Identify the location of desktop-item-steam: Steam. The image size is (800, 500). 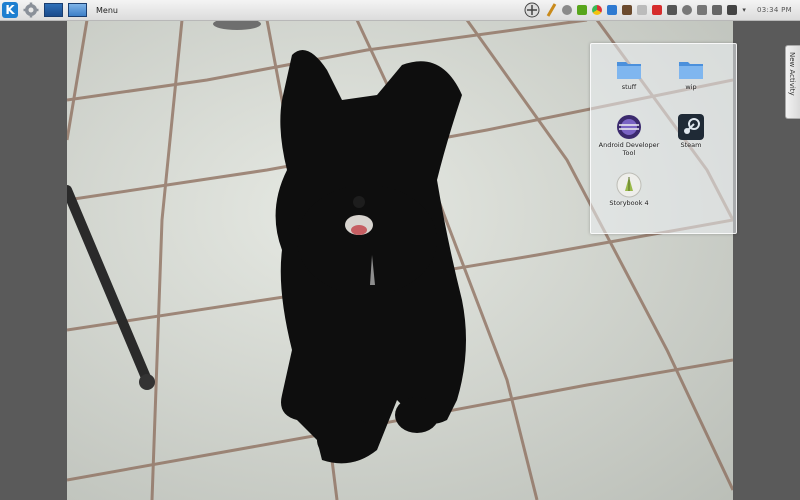
(691, 131).